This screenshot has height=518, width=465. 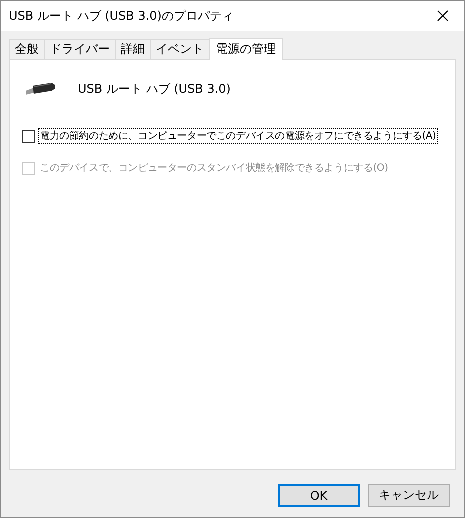 What do you see at coordinates (40, 89) in the screenshot?
I see `usb-plug-icon` at bounding box center [40, 89].